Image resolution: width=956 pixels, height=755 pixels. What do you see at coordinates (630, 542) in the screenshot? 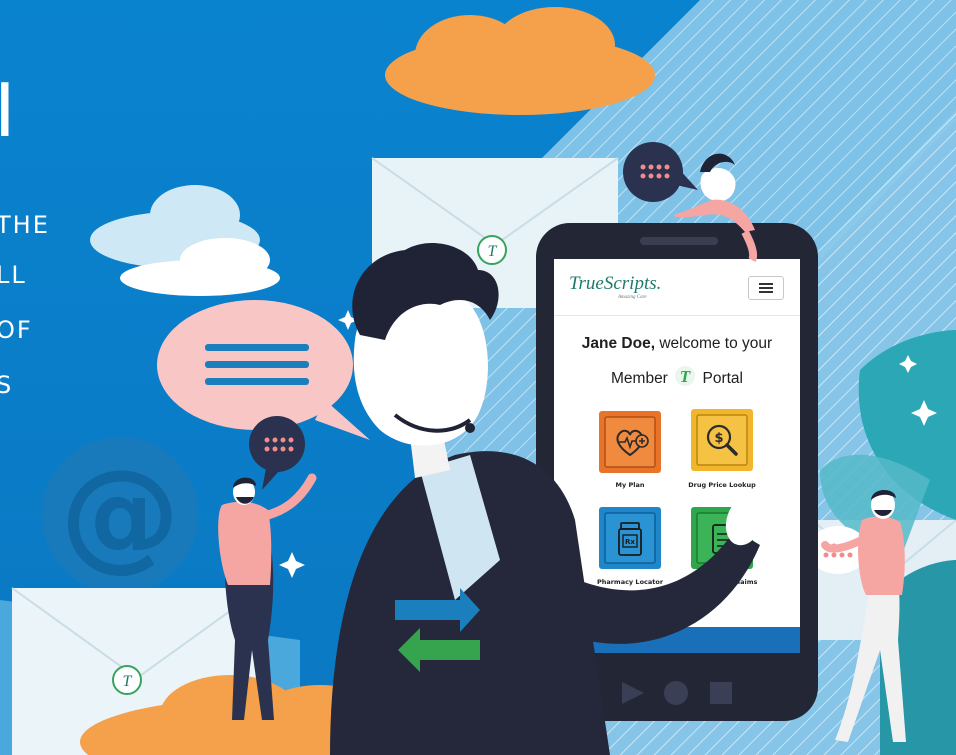
I see `svg-text: Rx` at bounding box center [630, 542].